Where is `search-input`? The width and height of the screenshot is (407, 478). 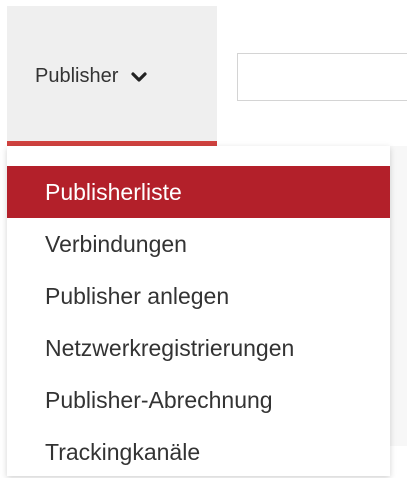
search-input is located at coordinates (322, 77).